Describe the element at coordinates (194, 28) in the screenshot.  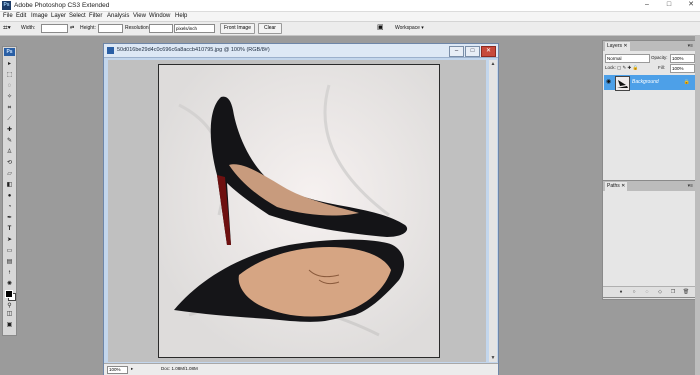
I see `resolution-unit-select: pixels/inch` at that location.